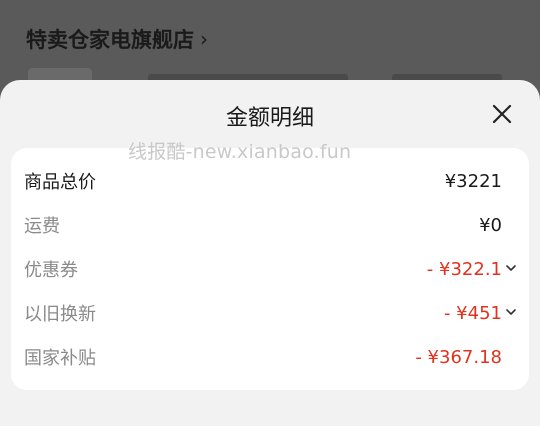 Image resolution: width=540 pixels, height=426 pixels. I want to click on row-national-subsidy: 国家补贴 - ¥367.18, so click(270, 357).